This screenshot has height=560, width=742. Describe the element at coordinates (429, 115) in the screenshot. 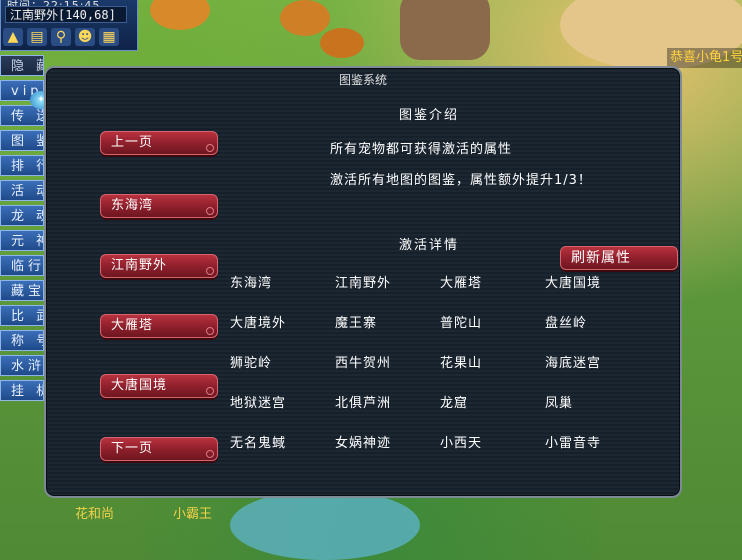

I see `intro-title: 图鉴介绍` at that location.